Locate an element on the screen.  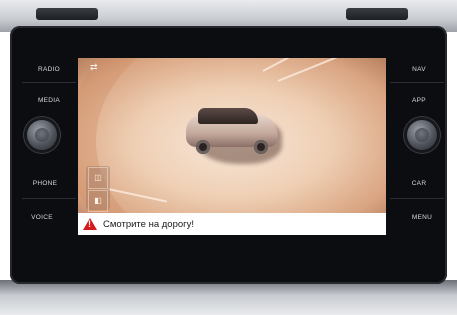
tune-knob is located at coordinates (422, 135).